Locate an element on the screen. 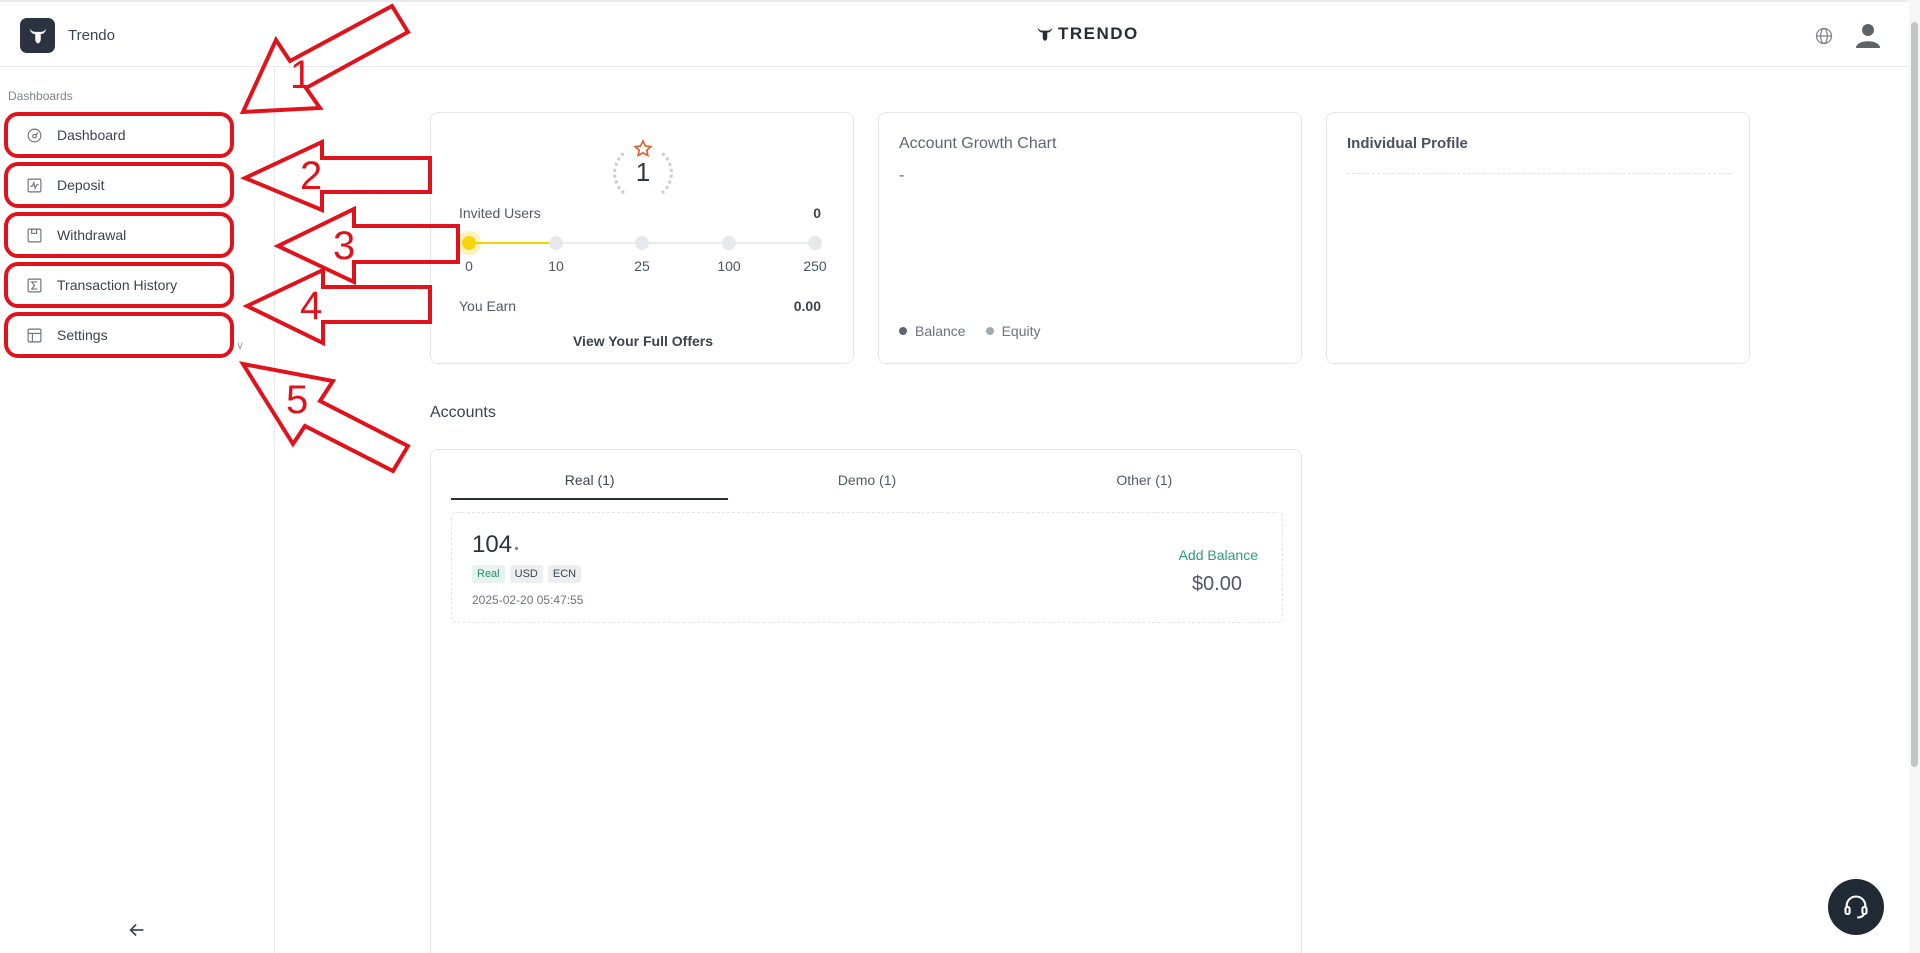 This screenshot has height=953, width=1920. chart-legend: Balance Equity is located at coordinates (970, 331).